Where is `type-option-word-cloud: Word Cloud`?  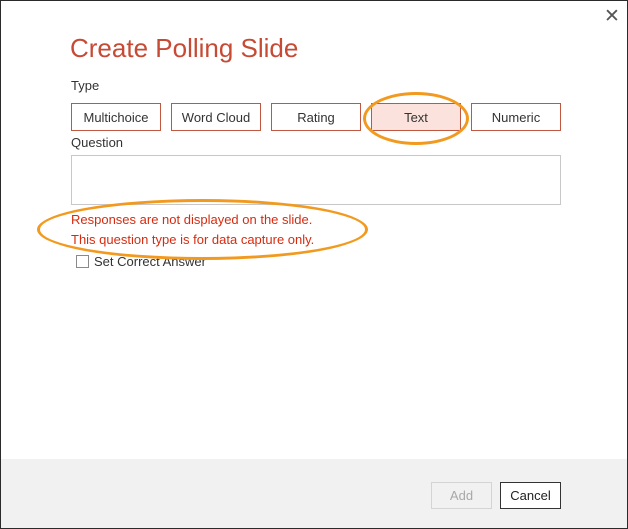 type-option-word-cloud: Word Cloud is located at coordinates (216, 117).